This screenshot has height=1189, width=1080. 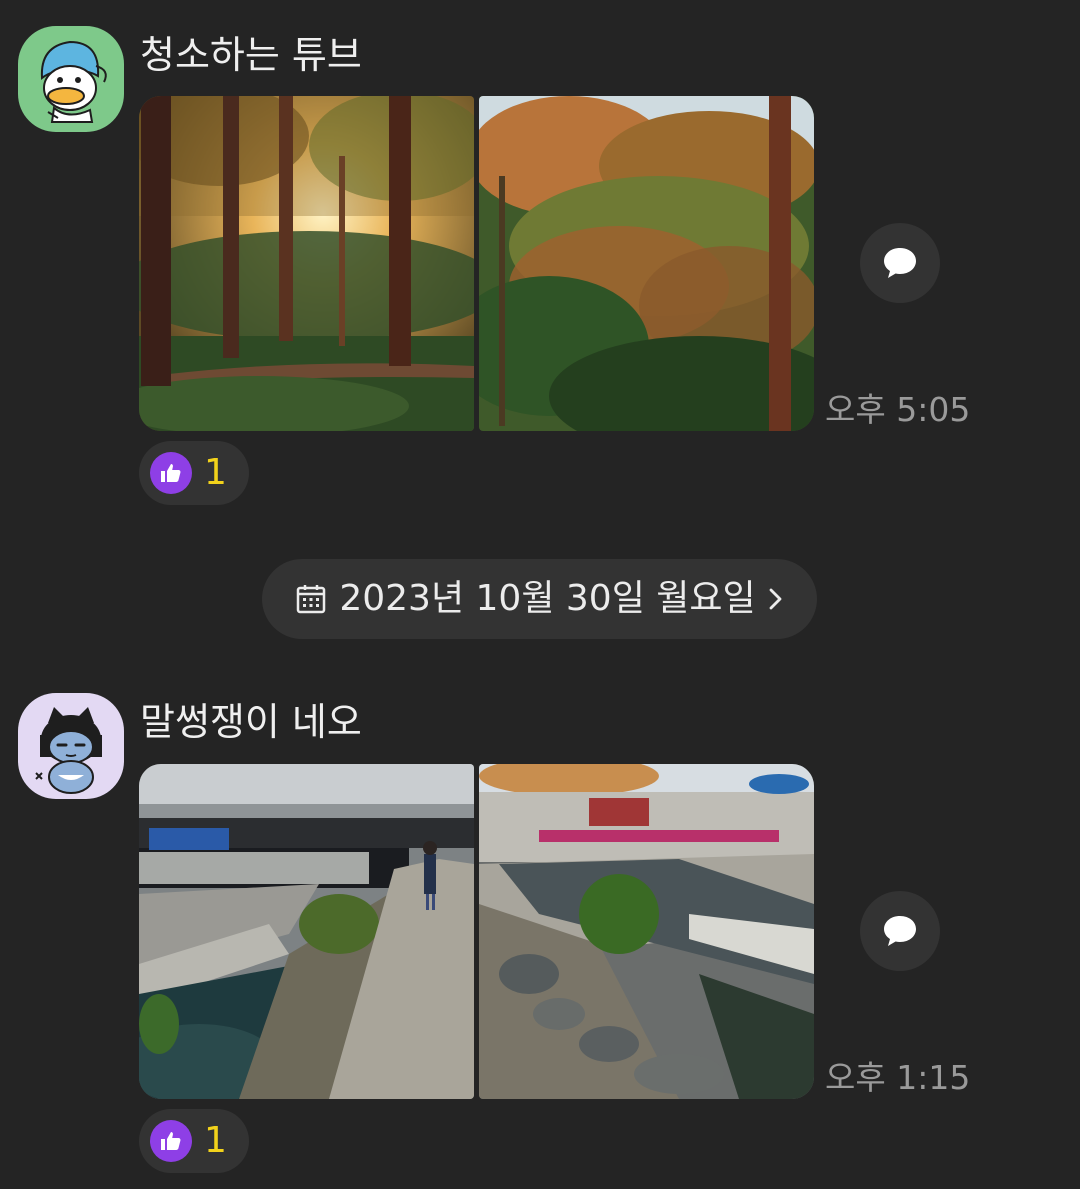 What do you see at coordinates (646, 263) in the screenshot?
I see `autumn-hillside-trees-photo` at bounding box center [646, 263].